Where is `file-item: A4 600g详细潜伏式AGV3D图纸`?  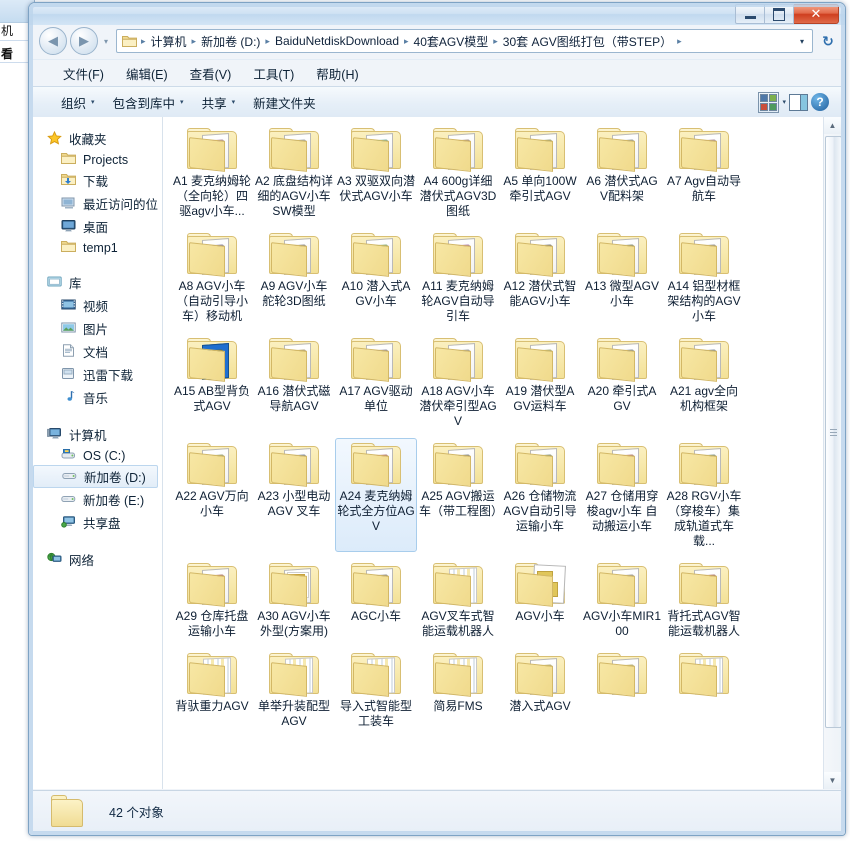 file-item: A4 600g详细潜伏式AGV3D图纸 is located at coordinates (458, 172).